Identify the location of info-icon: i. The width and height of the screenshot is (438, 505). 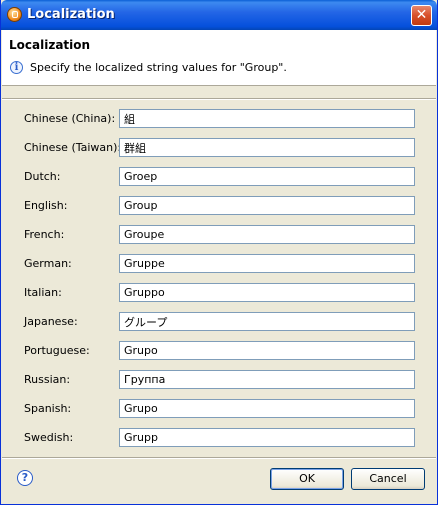
(16, 67).